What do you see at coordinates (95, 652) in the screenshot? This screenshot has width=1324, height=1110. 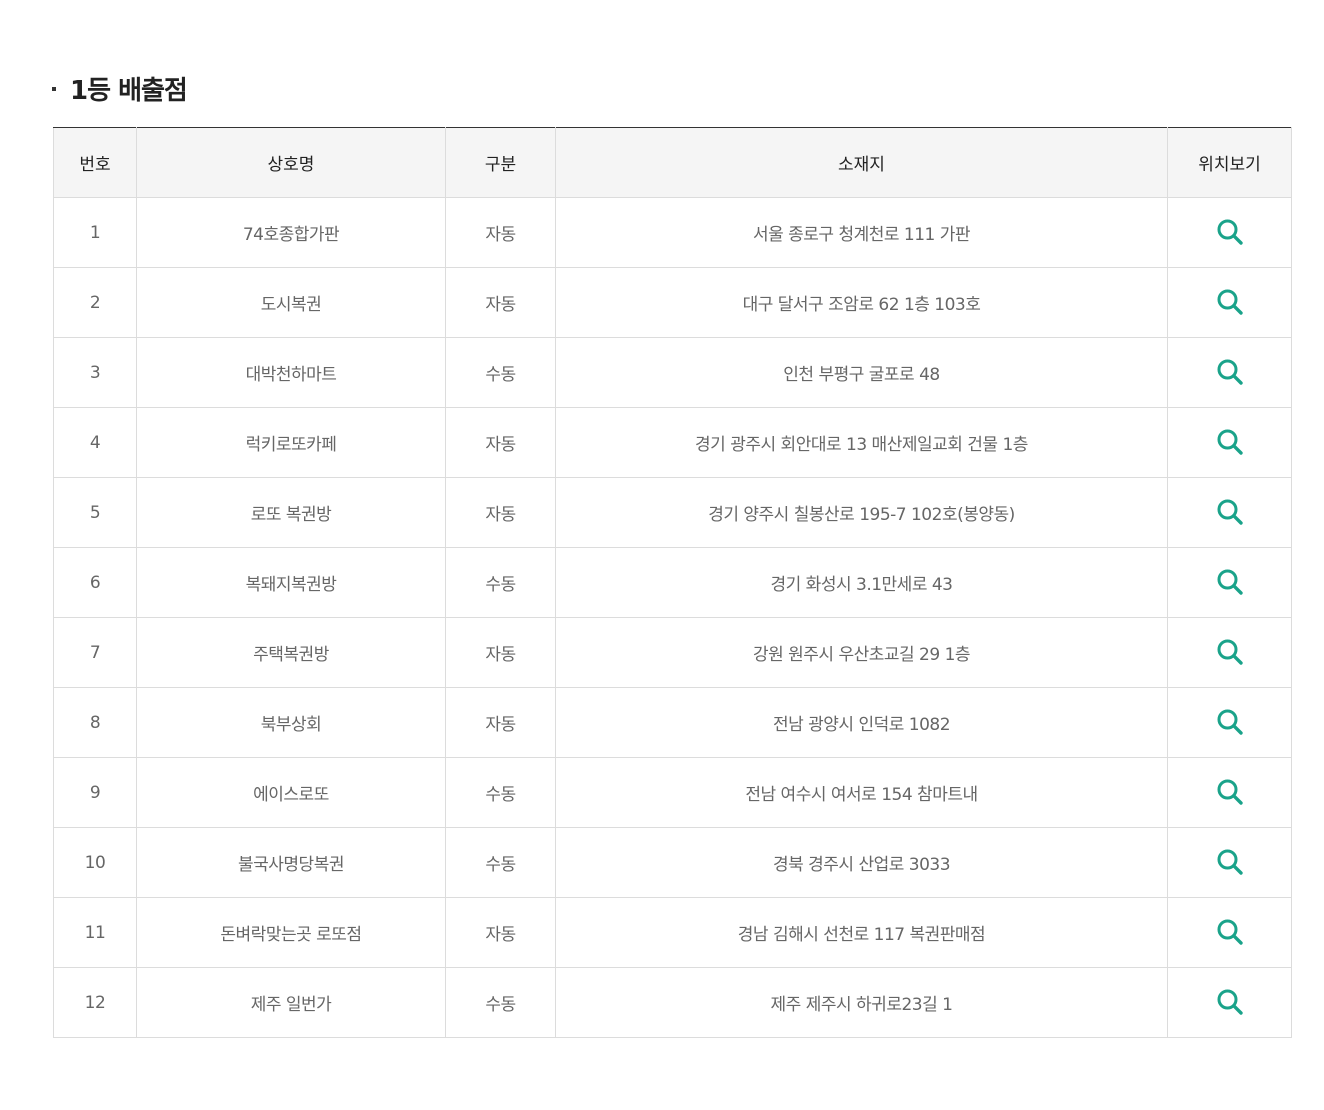 I see `cell-number: 7` at bounding box center [95, 652].